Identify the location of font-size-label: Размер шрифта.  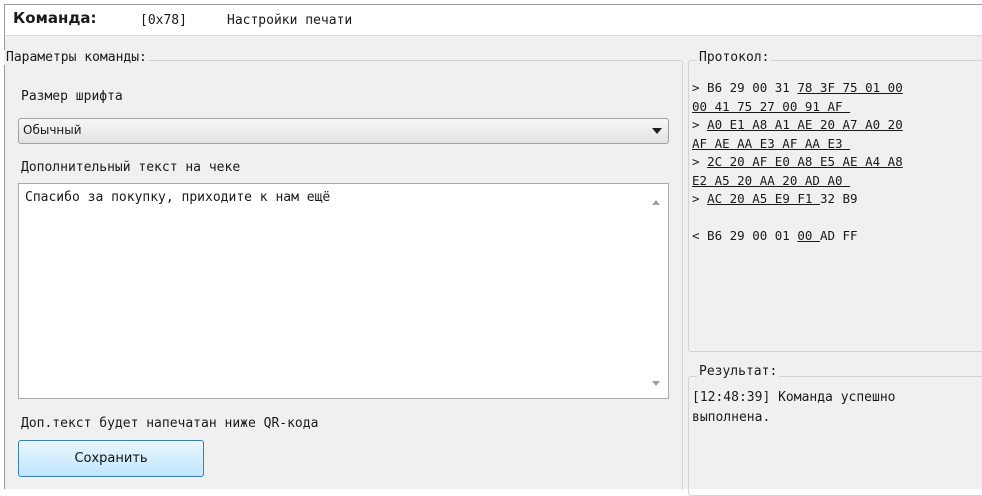
(72, 96).